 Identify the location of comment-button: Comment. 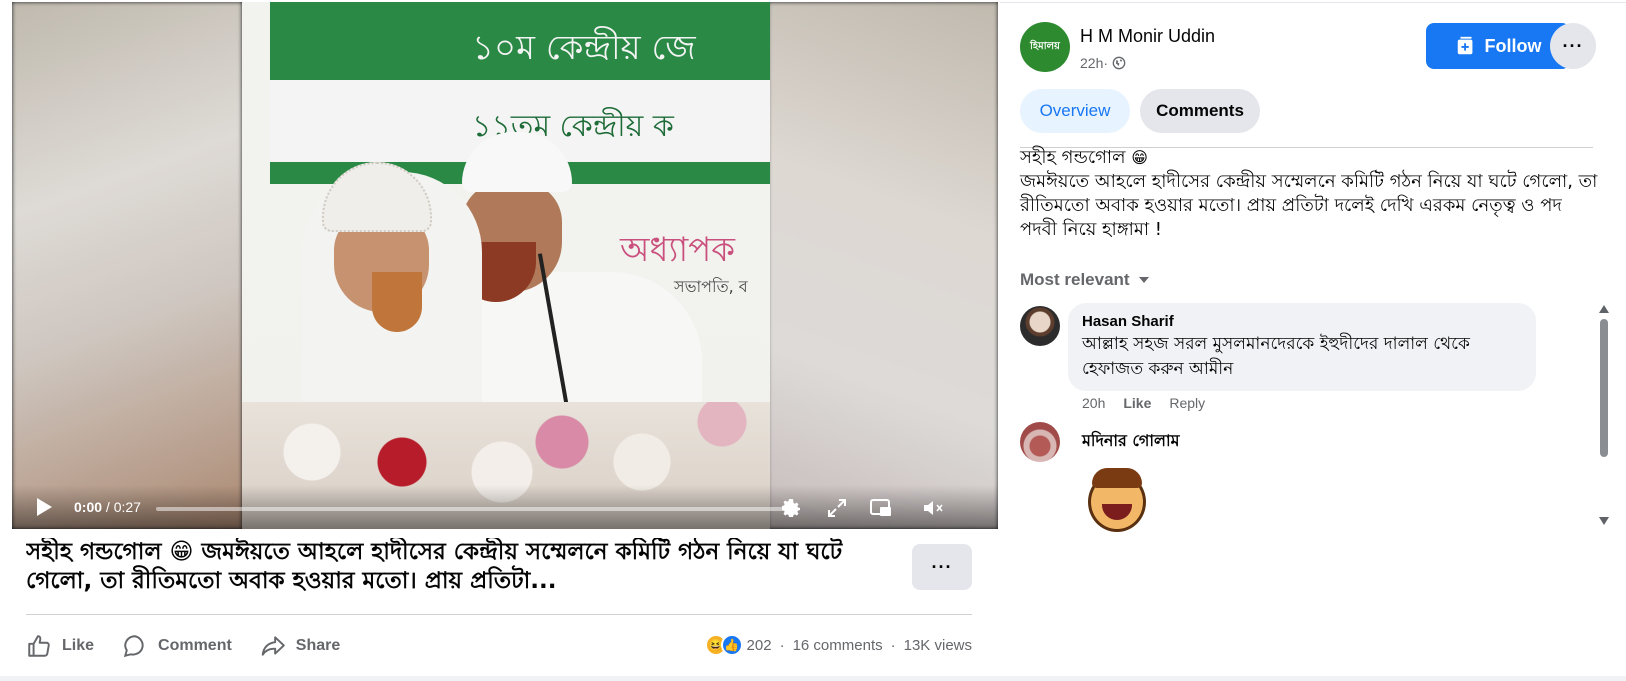
(177, 646).